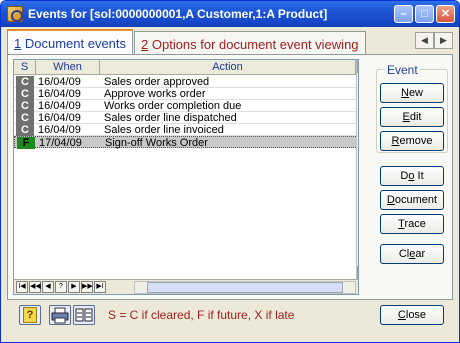 Image resolution: width=460 pixels, height=343 pixels. Describe the element at coordinates (157, 82) in the screenshot. I see `action-cell: Sales order approved` at that location.